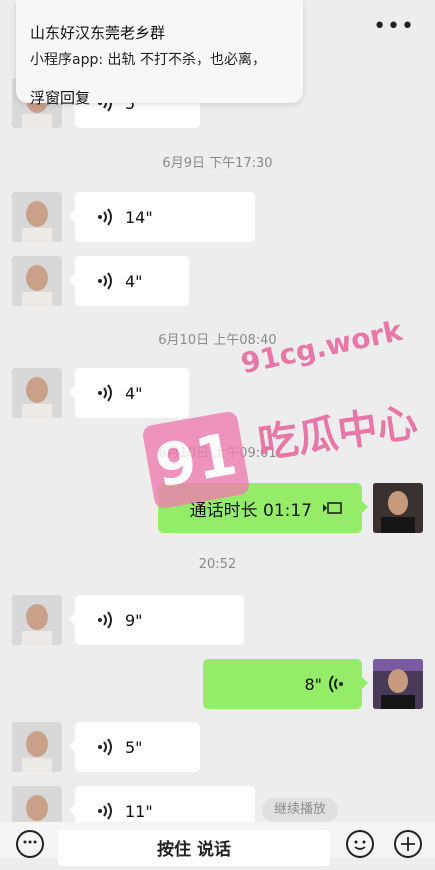 This screenshot has width=435, height=870. I want to click on emoji-button, so click(360, 844).